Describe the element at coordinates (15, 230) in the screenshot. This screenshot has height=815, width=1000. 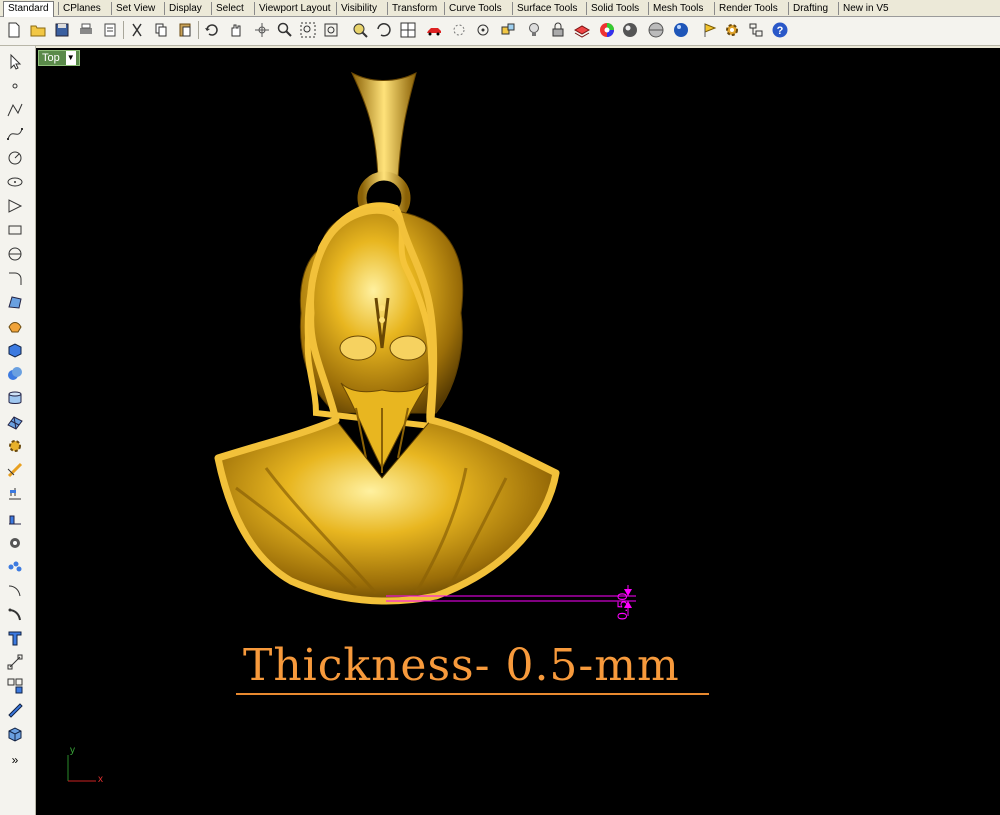
I see `rectangle-icon` at that location.